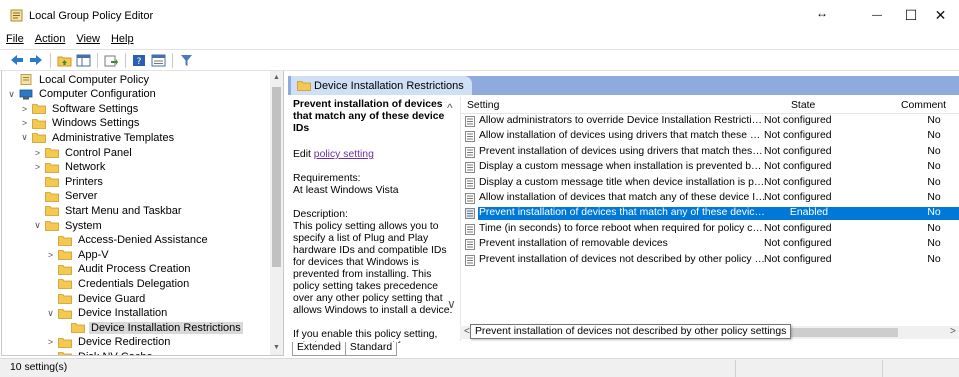 Image resolution: width=959 pixels, height=377 pixels. What do you see at coordinates (276, 177) in the screenshot?
I see `scroll-thumb` at bounding box center [276, 177].